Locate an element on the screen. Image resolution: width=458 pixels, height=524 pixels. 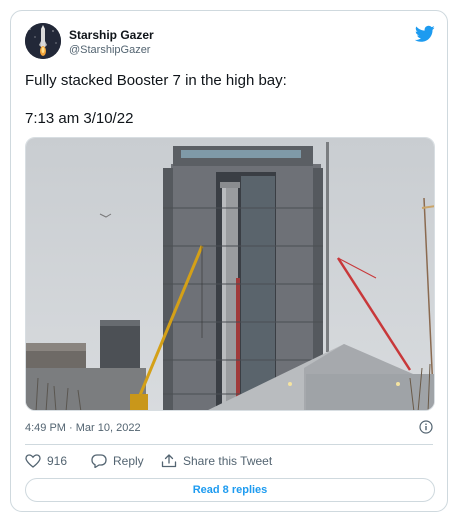
tweet-text-line-1: Fully stacked Booster 7 in the high bay: is located at coordinates (156, 80).